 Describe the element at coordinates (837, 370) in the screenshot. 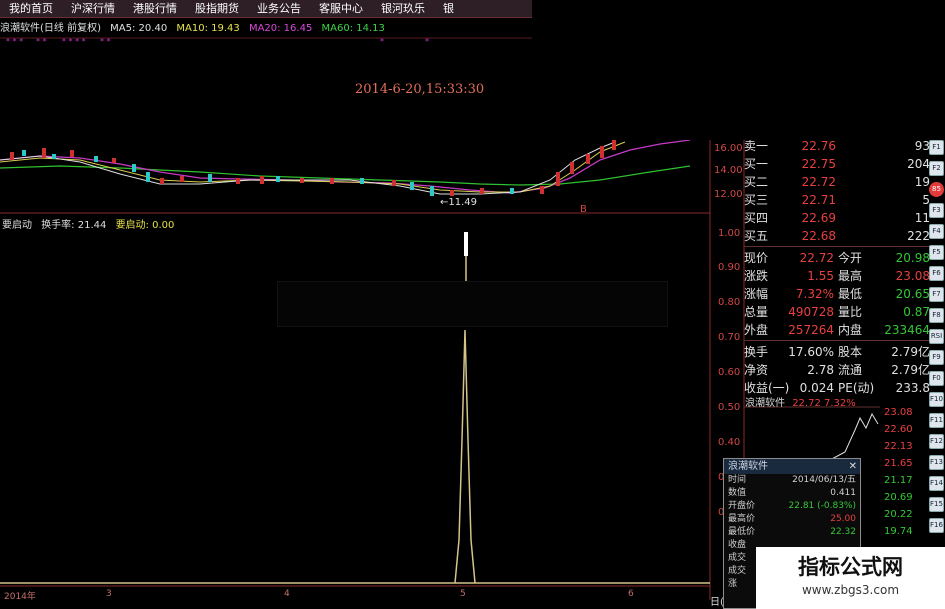

I see `quote-row: 净资 2.78 流通 2.79亿` at that location.